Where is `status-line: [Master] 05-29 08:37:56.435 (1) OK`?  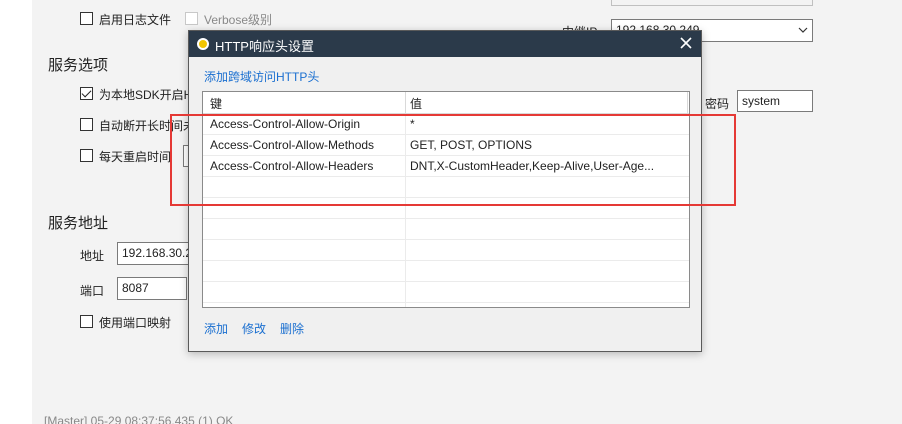
status-line: [Master] 05-29 08:37:56.435 (1) OK is located at coordinates (139, 419).